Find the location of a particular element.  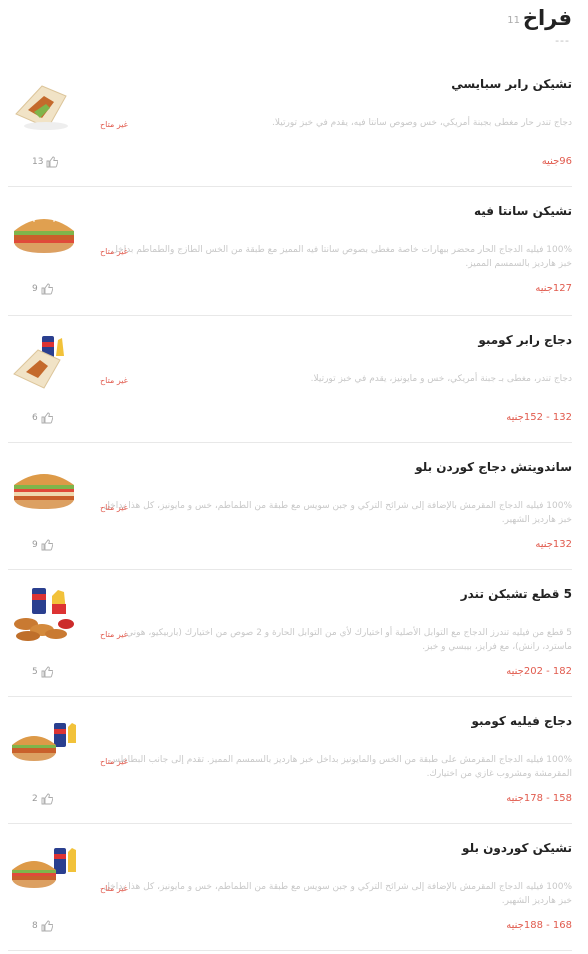

like-button: 5 is located at coordinates (42, 672).